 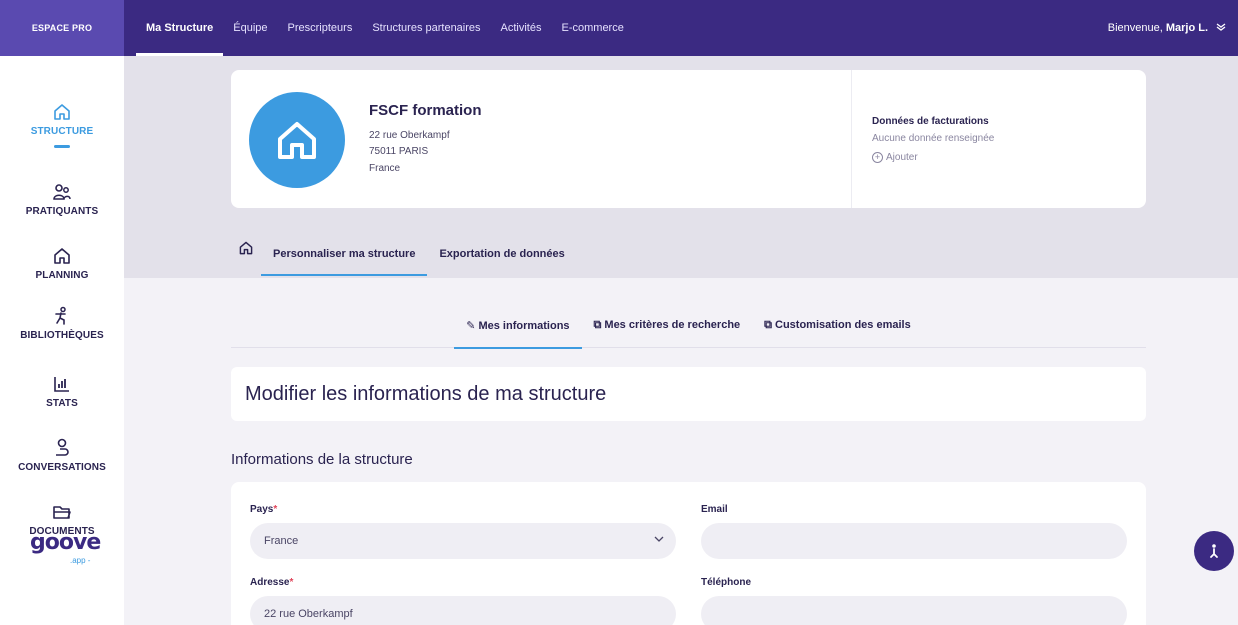 I want to click on email-label: Email, so click(x=714, y=509).